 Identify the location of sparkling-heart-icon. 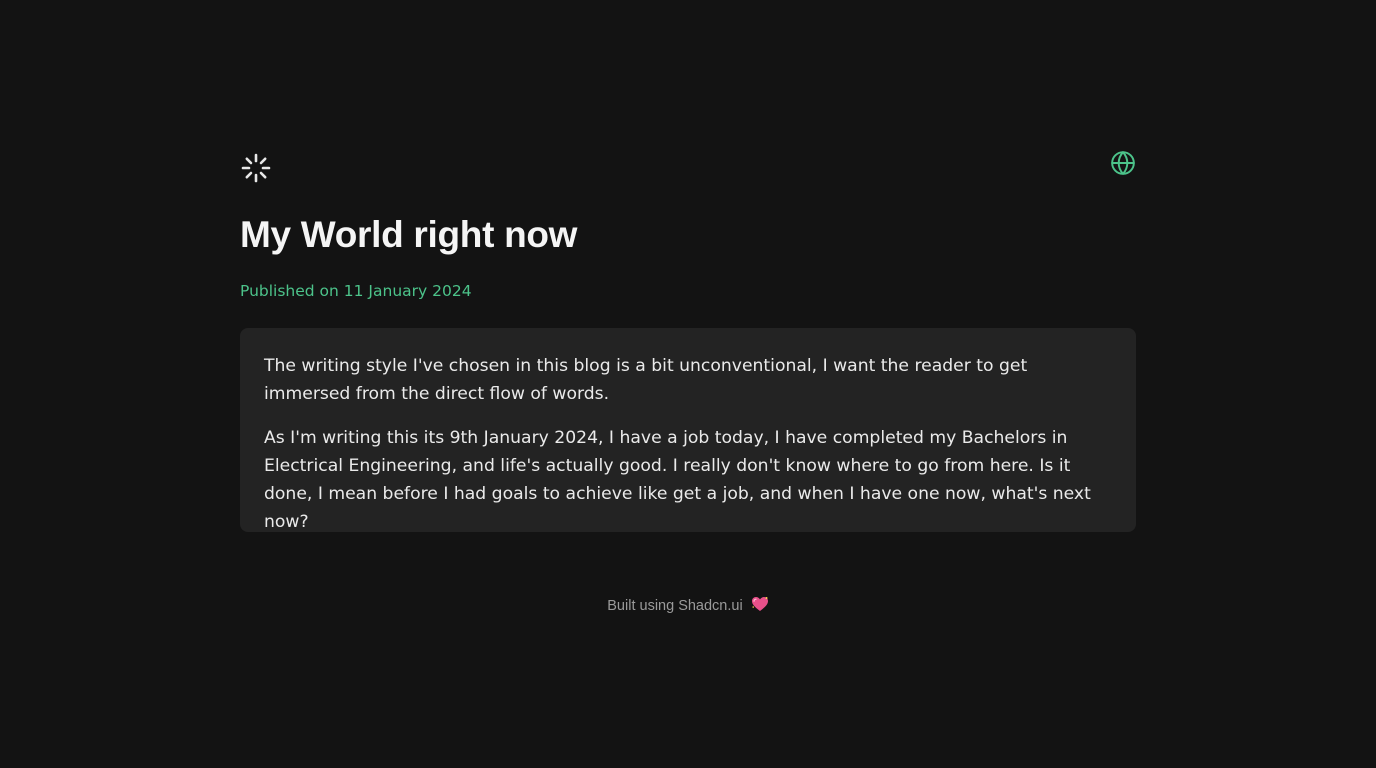
(759, 604).